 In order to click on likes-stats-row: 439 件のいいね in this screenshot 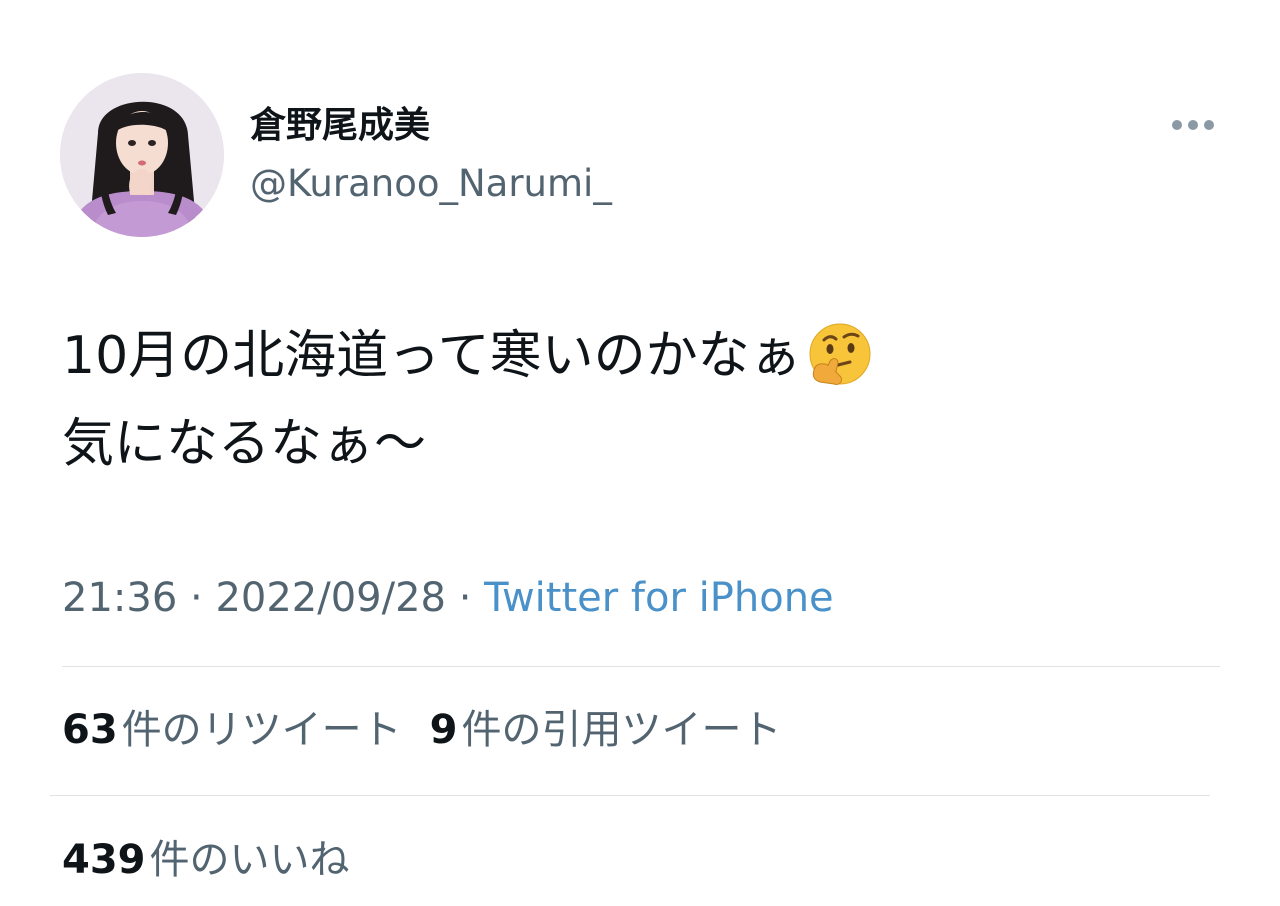, I will do `click(206, 860)`.